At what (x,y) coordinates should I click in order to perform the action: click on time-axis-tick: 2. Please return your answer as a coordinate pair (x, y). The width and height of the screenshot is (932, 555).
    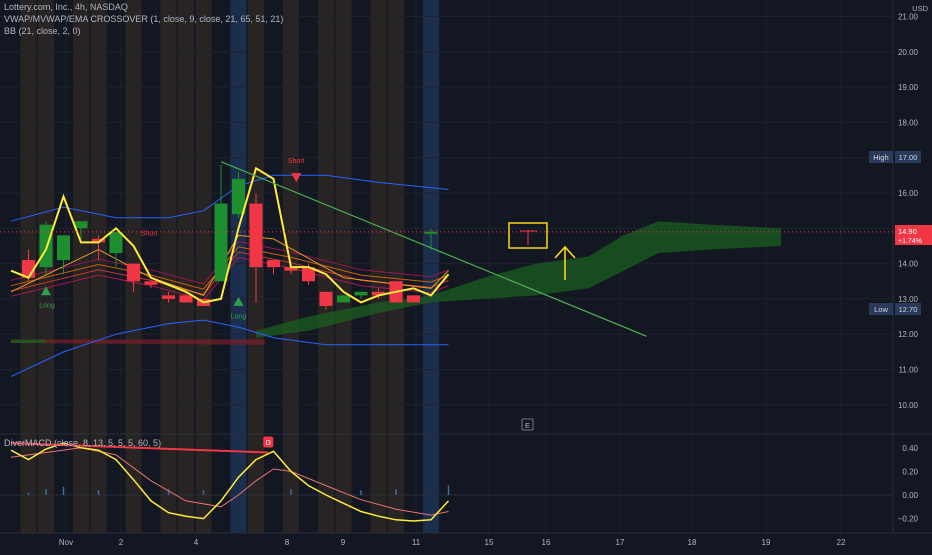
    Looking at the image, I should click on (121, 542).